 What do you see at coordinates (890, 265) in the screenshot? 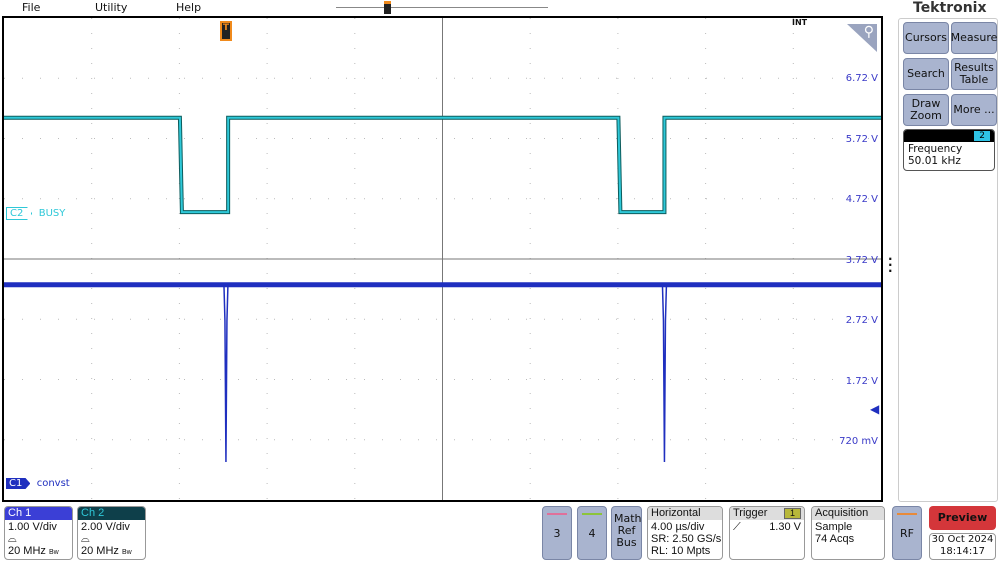
I see `more-options-handle: · · ·` at bounding box center [890, 265].